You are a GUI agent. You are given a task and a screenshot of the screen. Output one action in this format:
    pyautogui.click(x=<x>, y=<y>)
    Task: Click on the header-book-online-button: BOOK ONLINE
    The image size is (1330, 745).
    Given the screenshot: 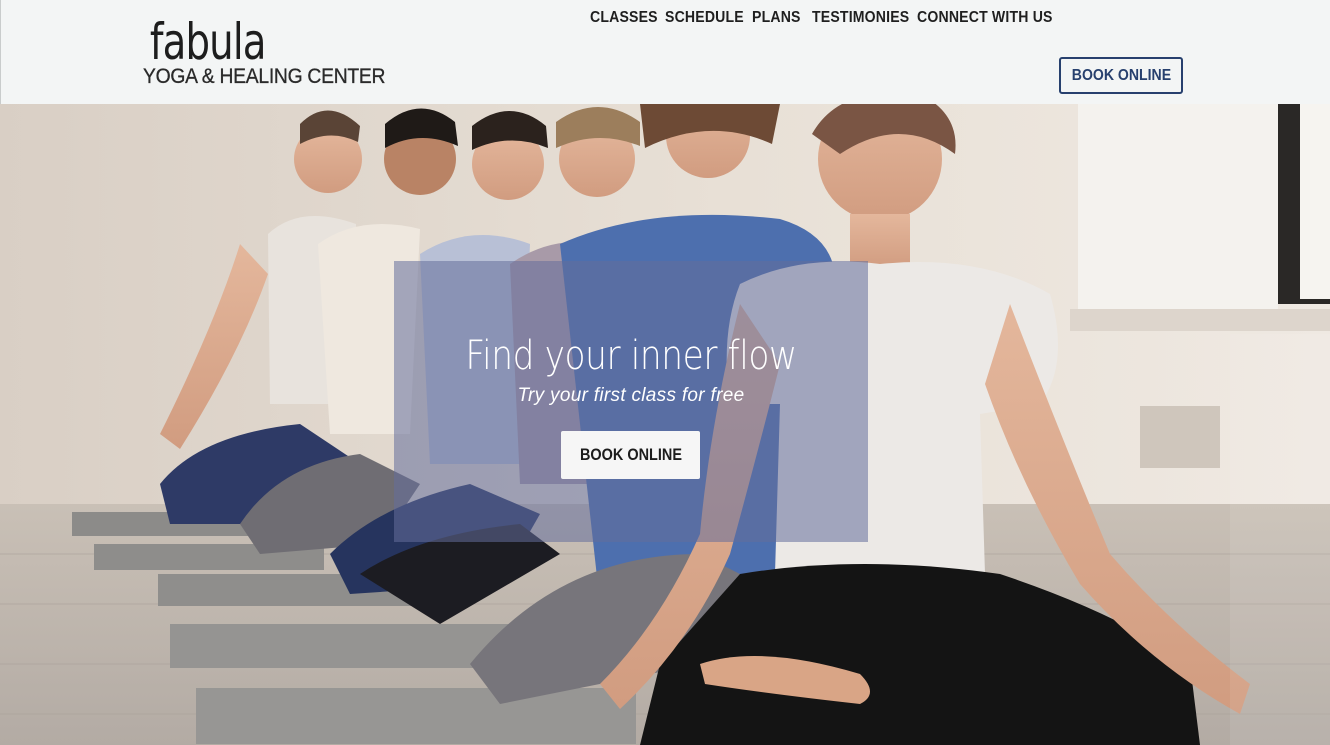 What is the action you would take?
    pyautogui.click(x=1121, y=75)
    